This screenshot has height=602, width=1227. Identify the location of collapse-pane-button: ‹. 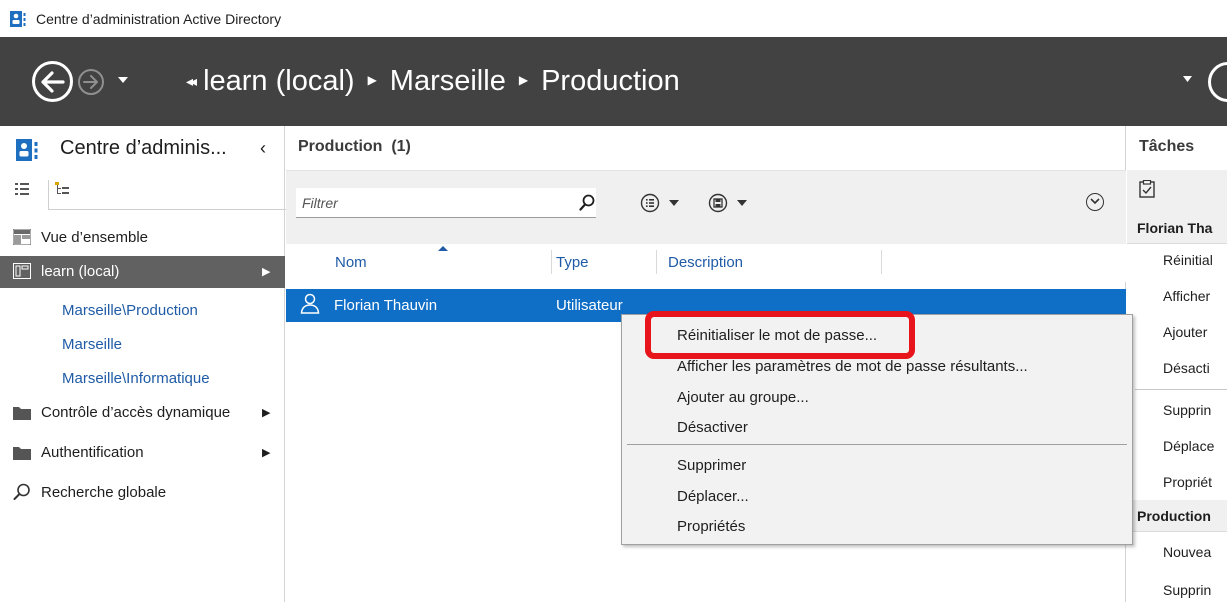
(263, 148).